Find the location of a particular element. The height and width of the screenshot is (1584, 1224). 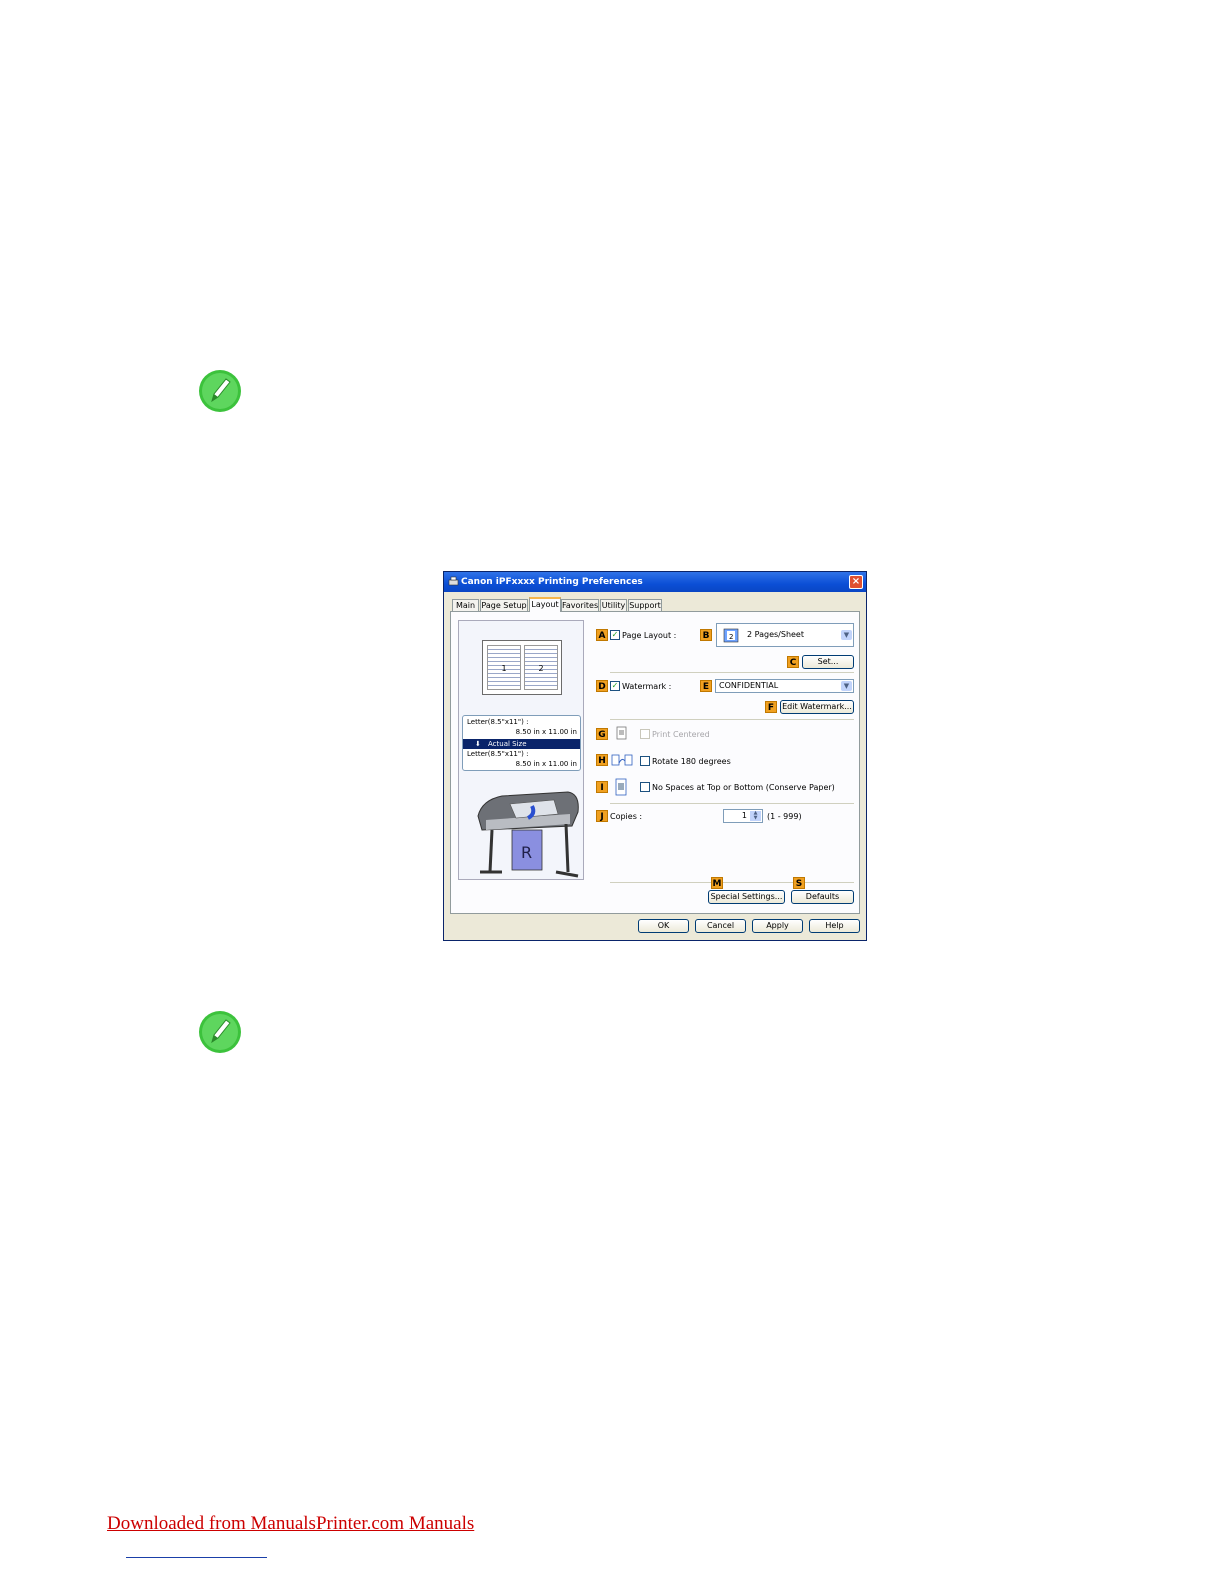

tab-main: Main is located at coordinates (465, 605).